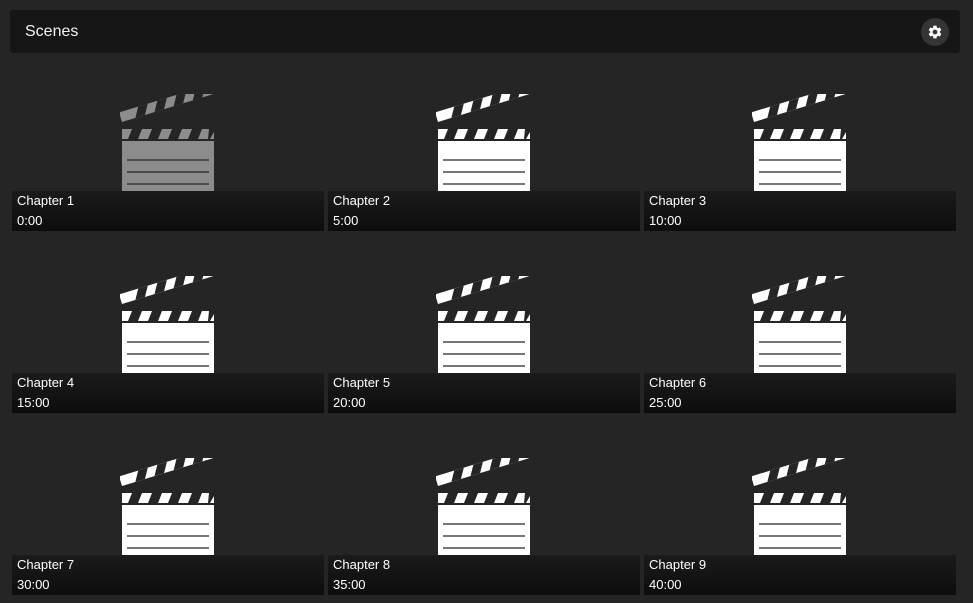  I want to click on settings-button, so click(935, 32).